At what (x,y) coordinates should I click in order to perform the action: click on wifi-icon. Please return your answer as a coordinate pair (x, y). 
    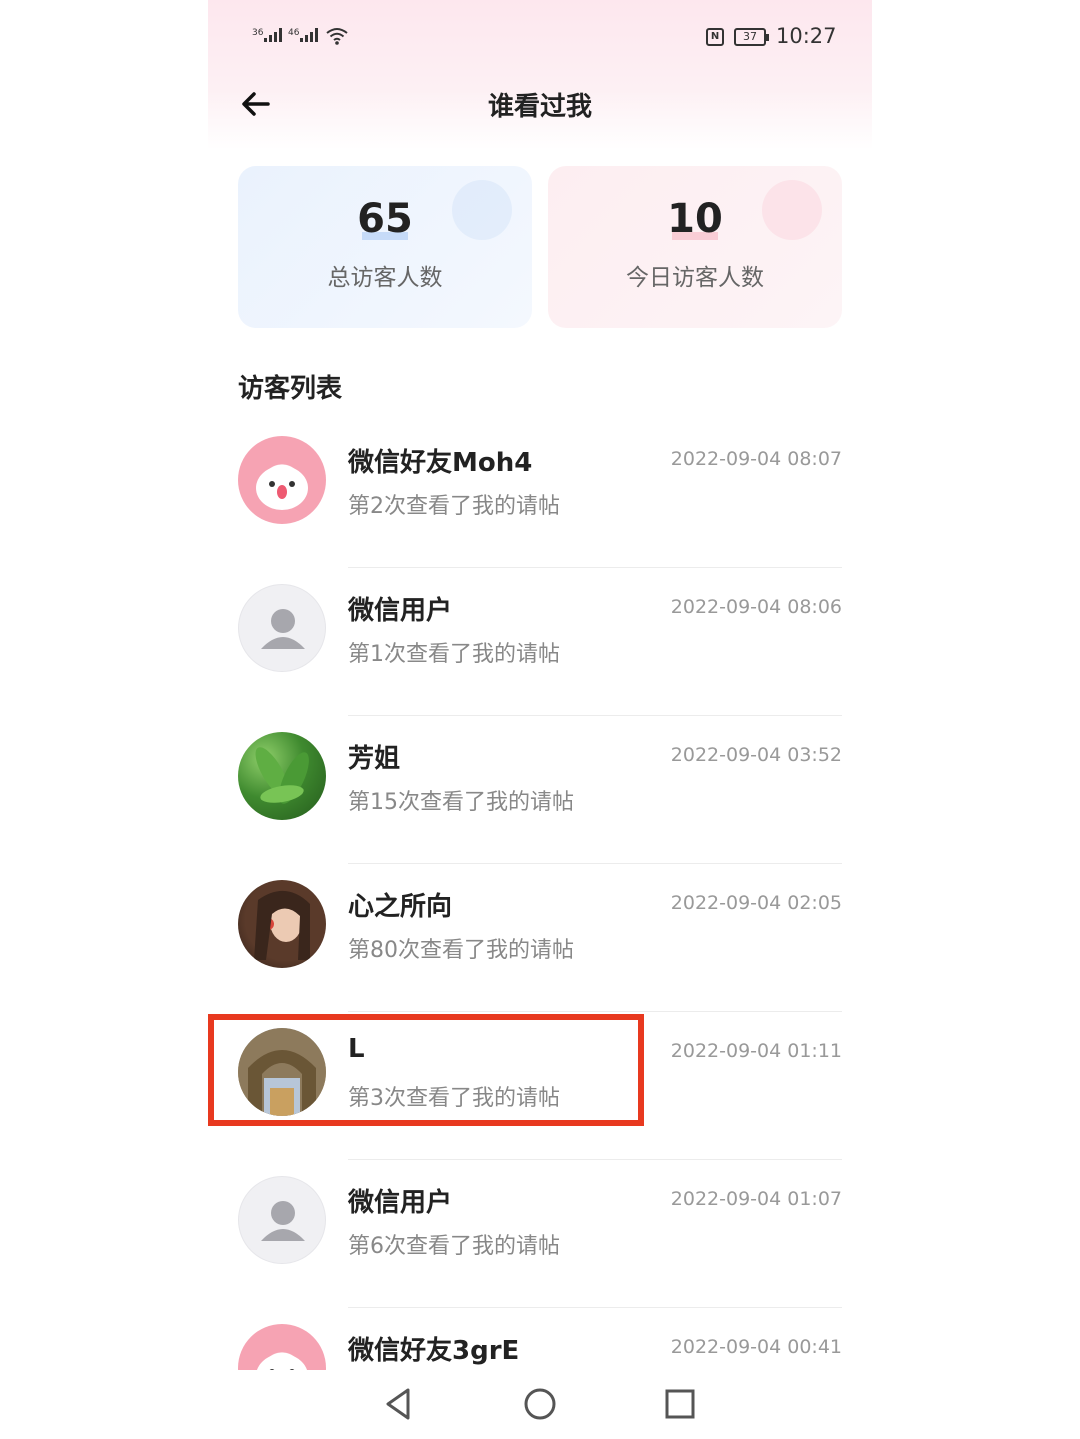
    Looking at the image, I should click on (337, 36).